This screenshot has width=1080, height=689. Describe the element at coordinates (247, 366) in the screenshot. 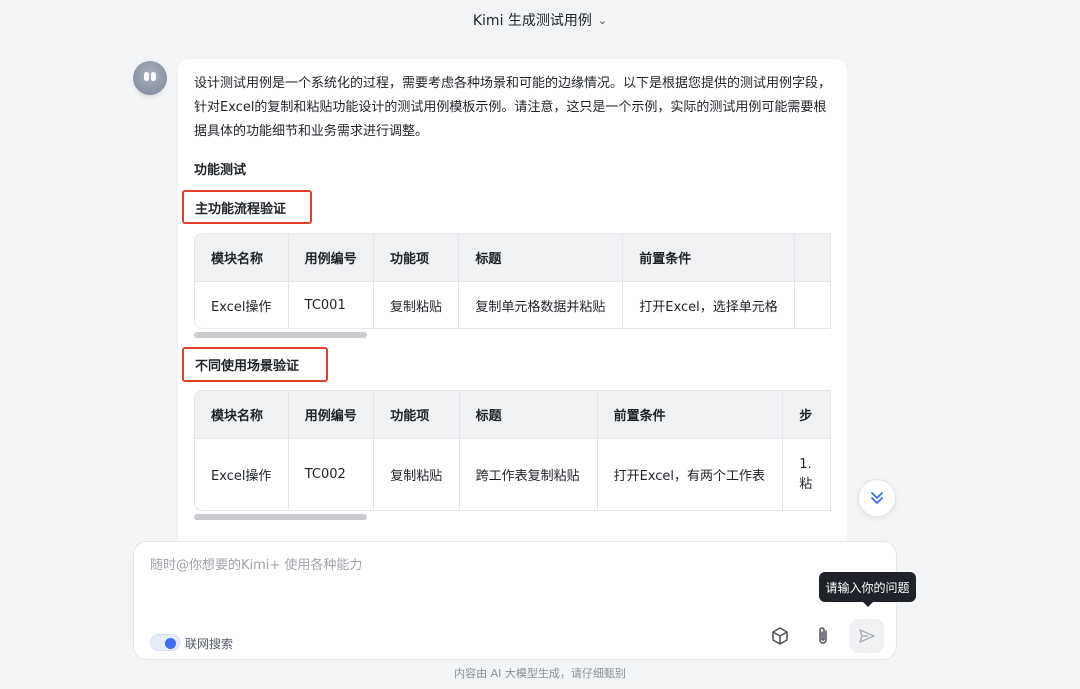

I see `table2-heading-text: 不同使用场景验证` at that location.